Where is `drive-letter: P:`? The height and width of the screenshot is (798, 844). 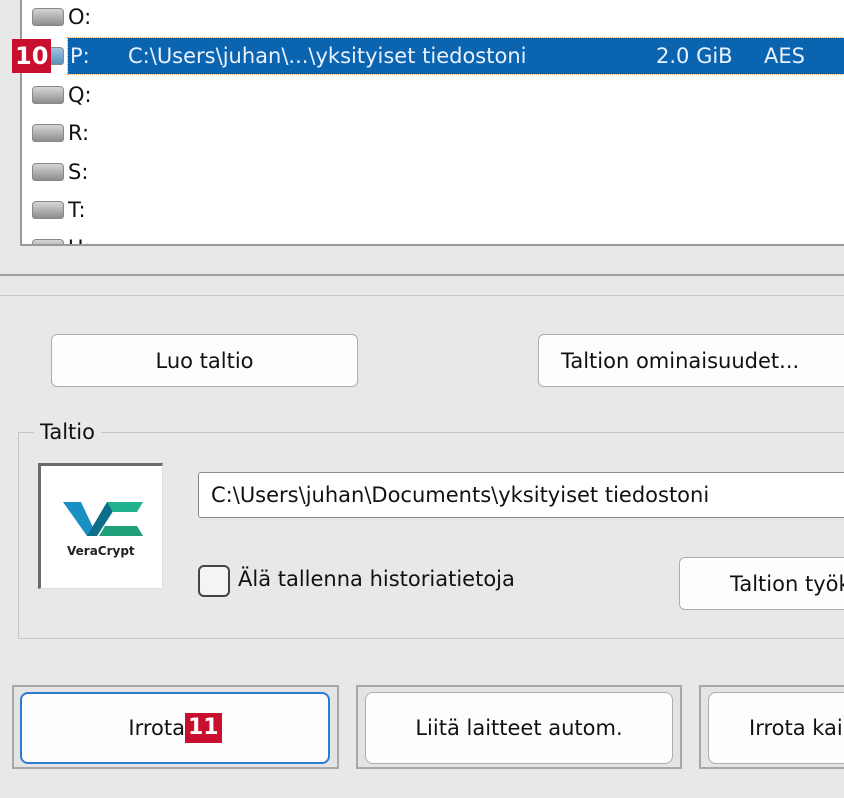 drive-letter: P: is located at coordinates (80, 56).